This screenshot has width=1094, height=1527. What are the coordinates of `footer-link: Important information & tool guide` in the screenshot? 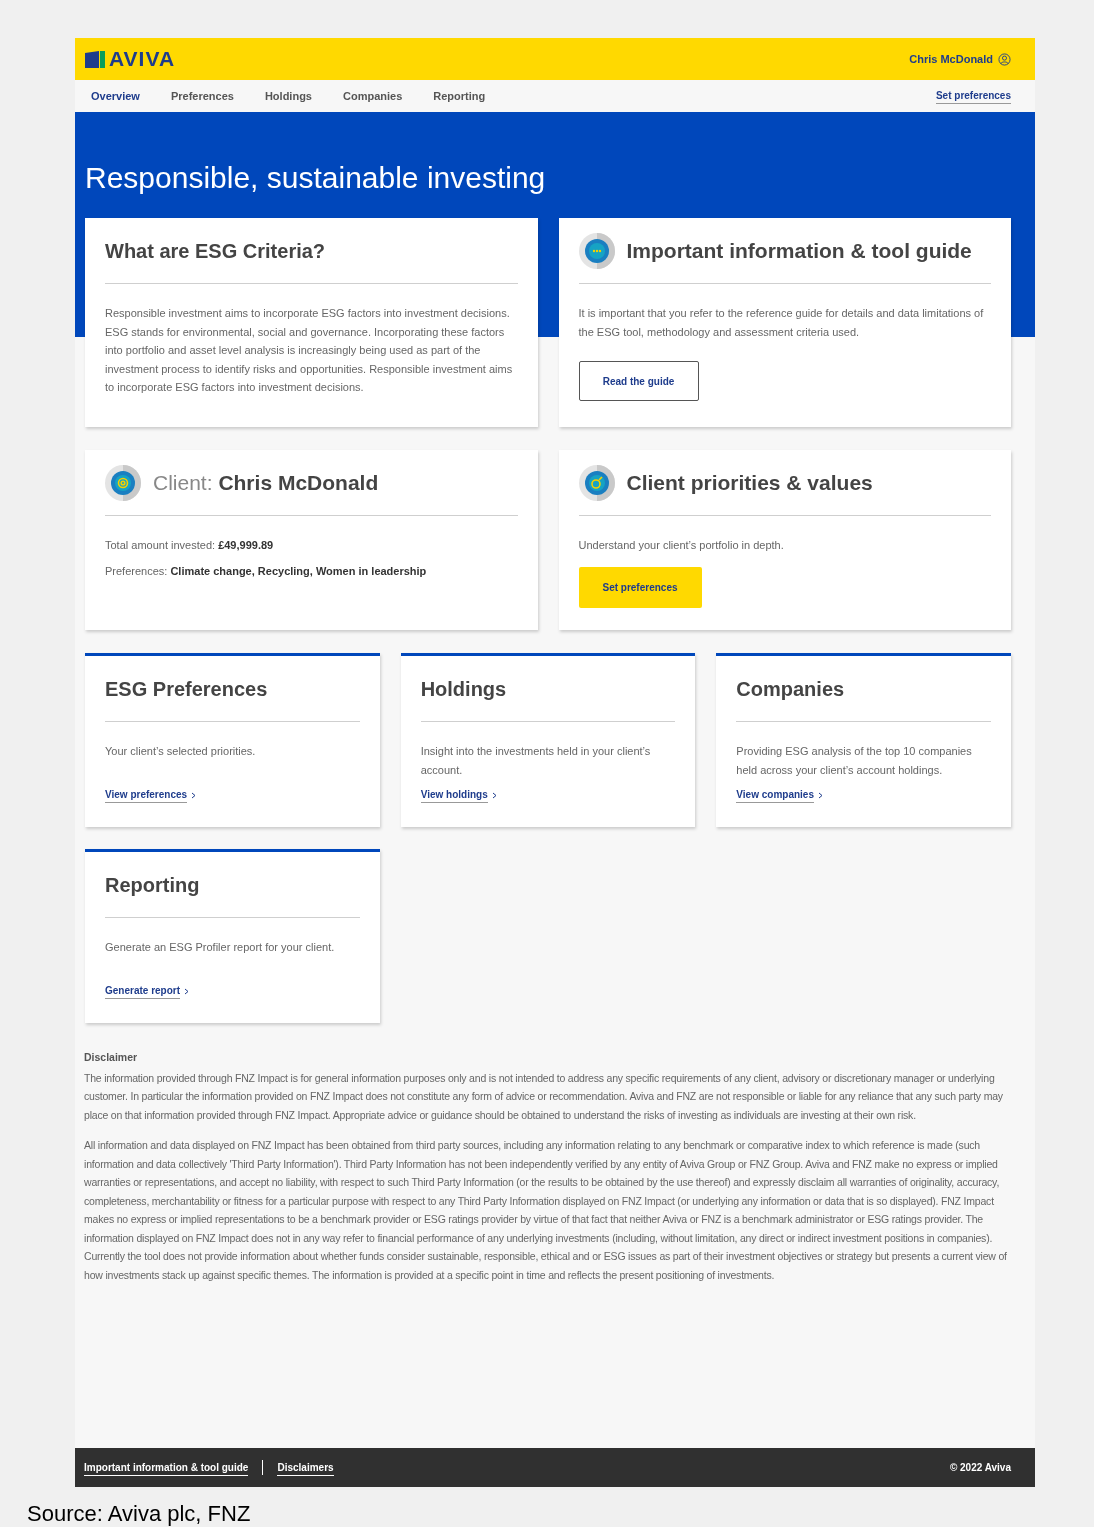 It's located at (166, 1467).